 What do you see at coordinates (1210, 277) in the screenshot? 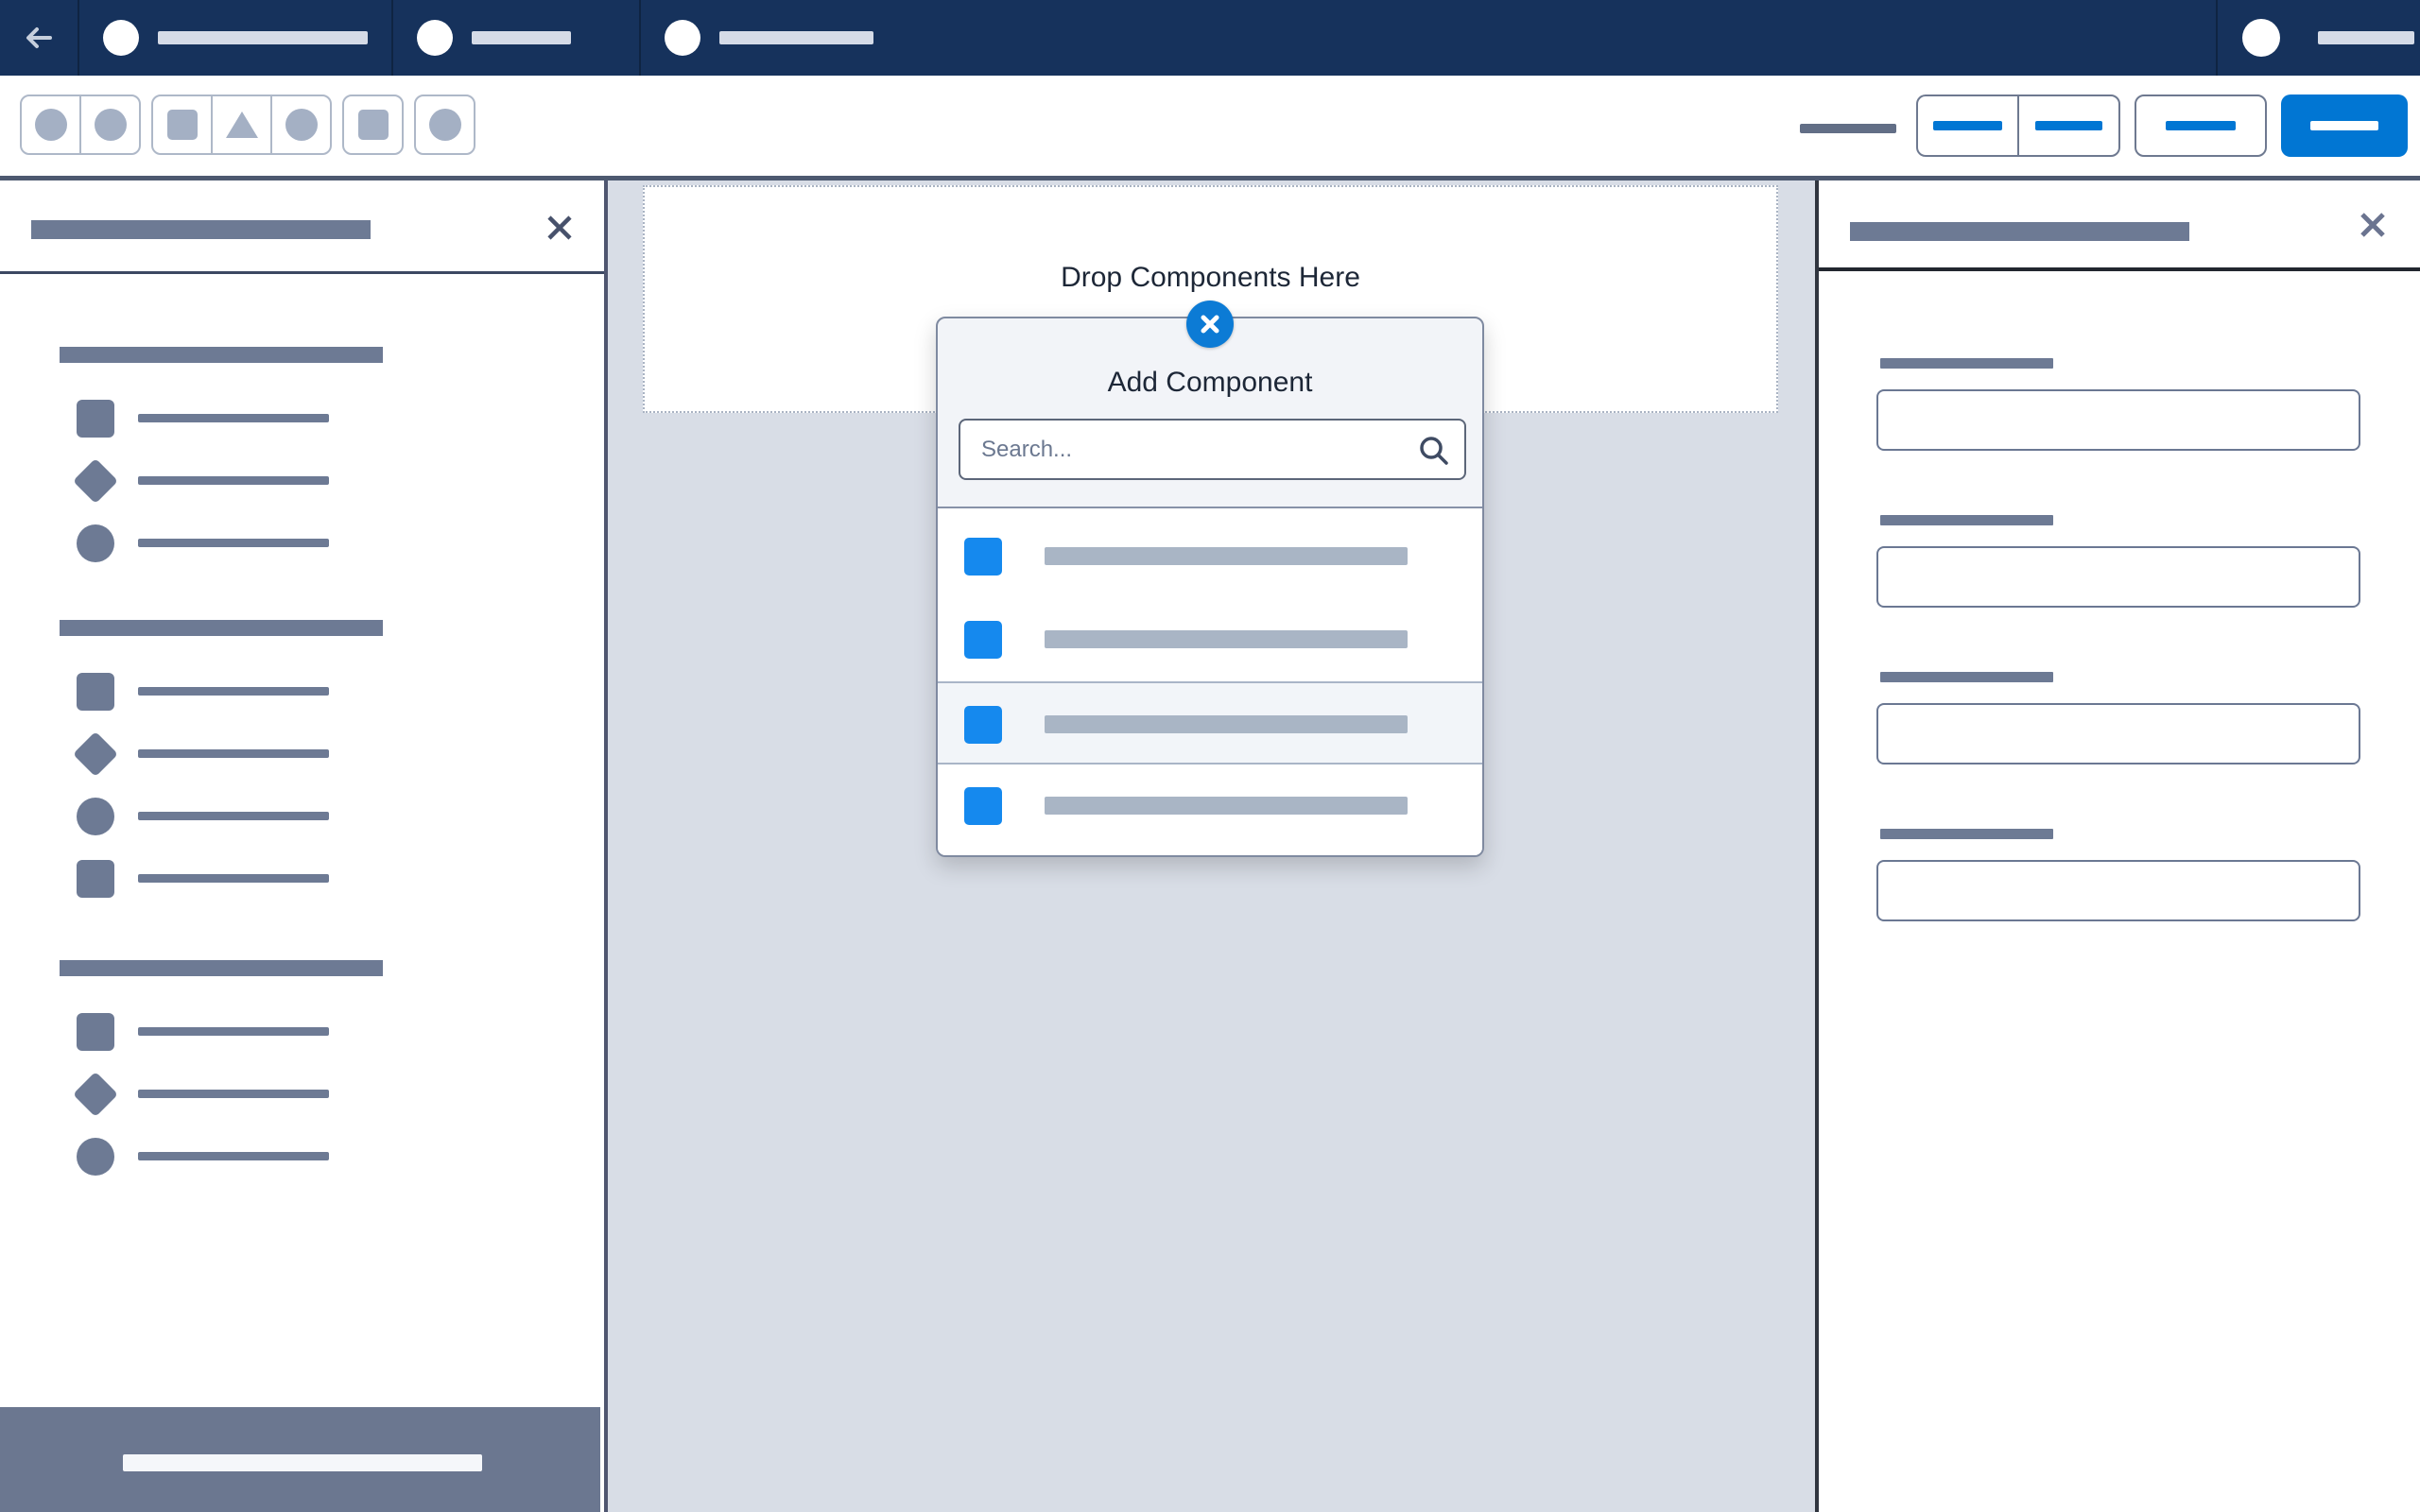
I see `drop-zone-label: Drop Components Here` at bounding box center [1210, 277].